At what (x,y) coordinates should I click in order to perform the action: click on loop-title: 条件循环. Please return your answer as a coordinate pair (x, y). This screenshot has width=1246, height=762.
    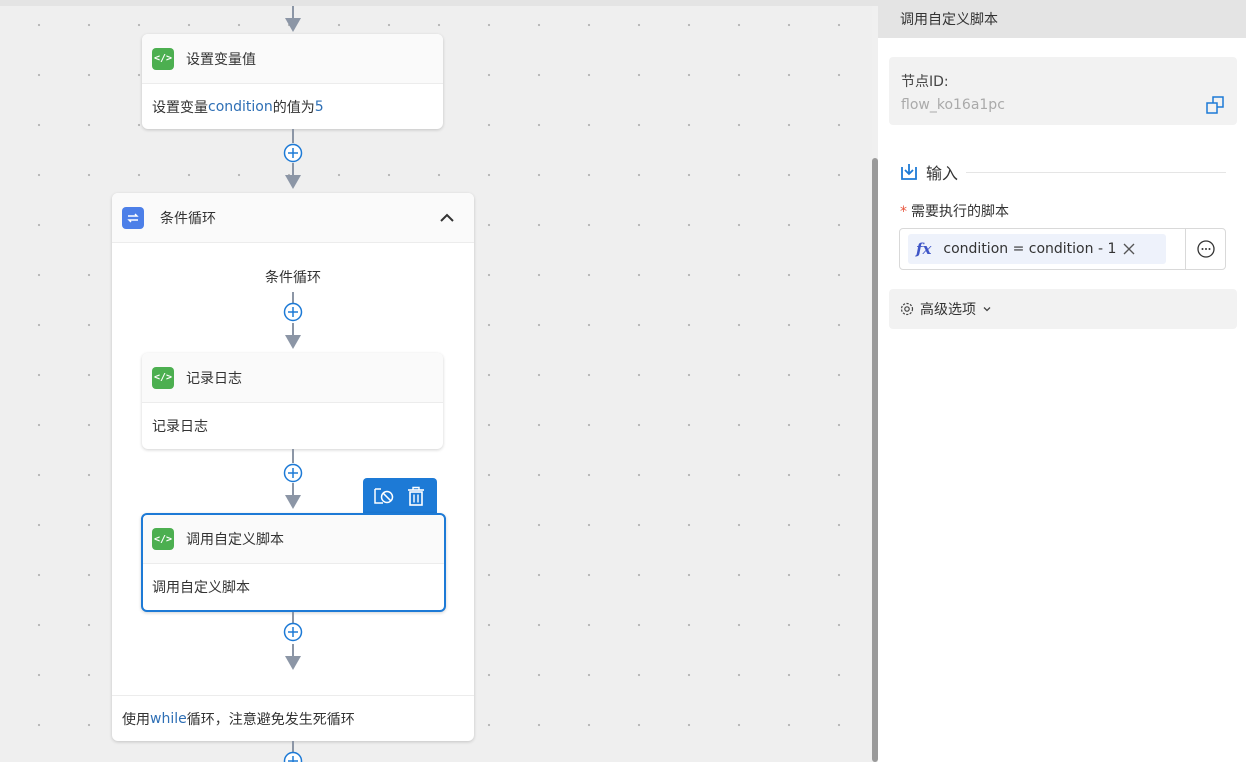
    Looking at the image, I should click on (188, 218).